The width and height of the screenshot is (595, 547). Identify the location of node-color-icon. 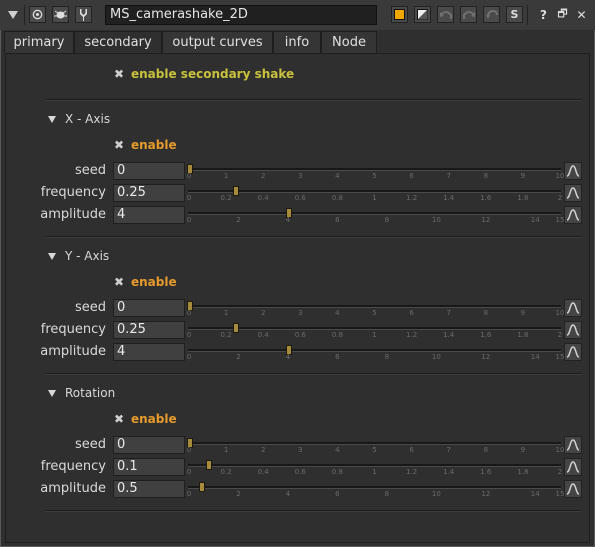
(399, 14).